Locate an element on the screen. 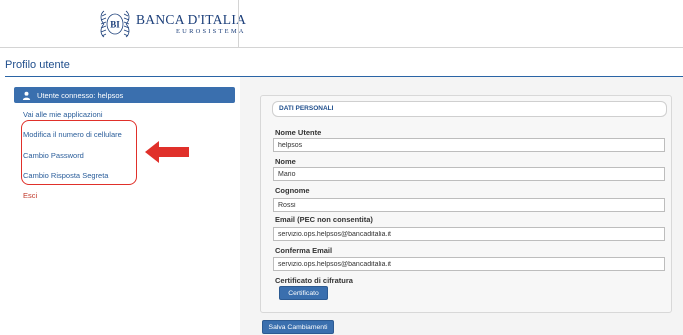  confirm-email-input is located at coordinates (469, 264).